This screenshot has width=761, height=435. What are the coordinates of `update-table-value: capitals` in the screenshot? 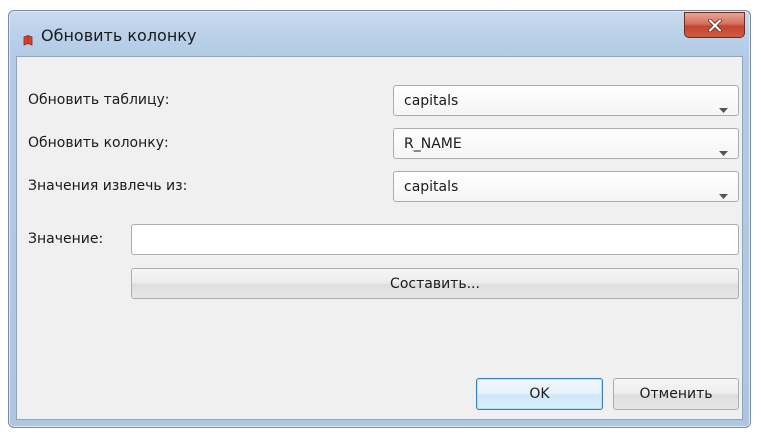 It's located at (431, 101).